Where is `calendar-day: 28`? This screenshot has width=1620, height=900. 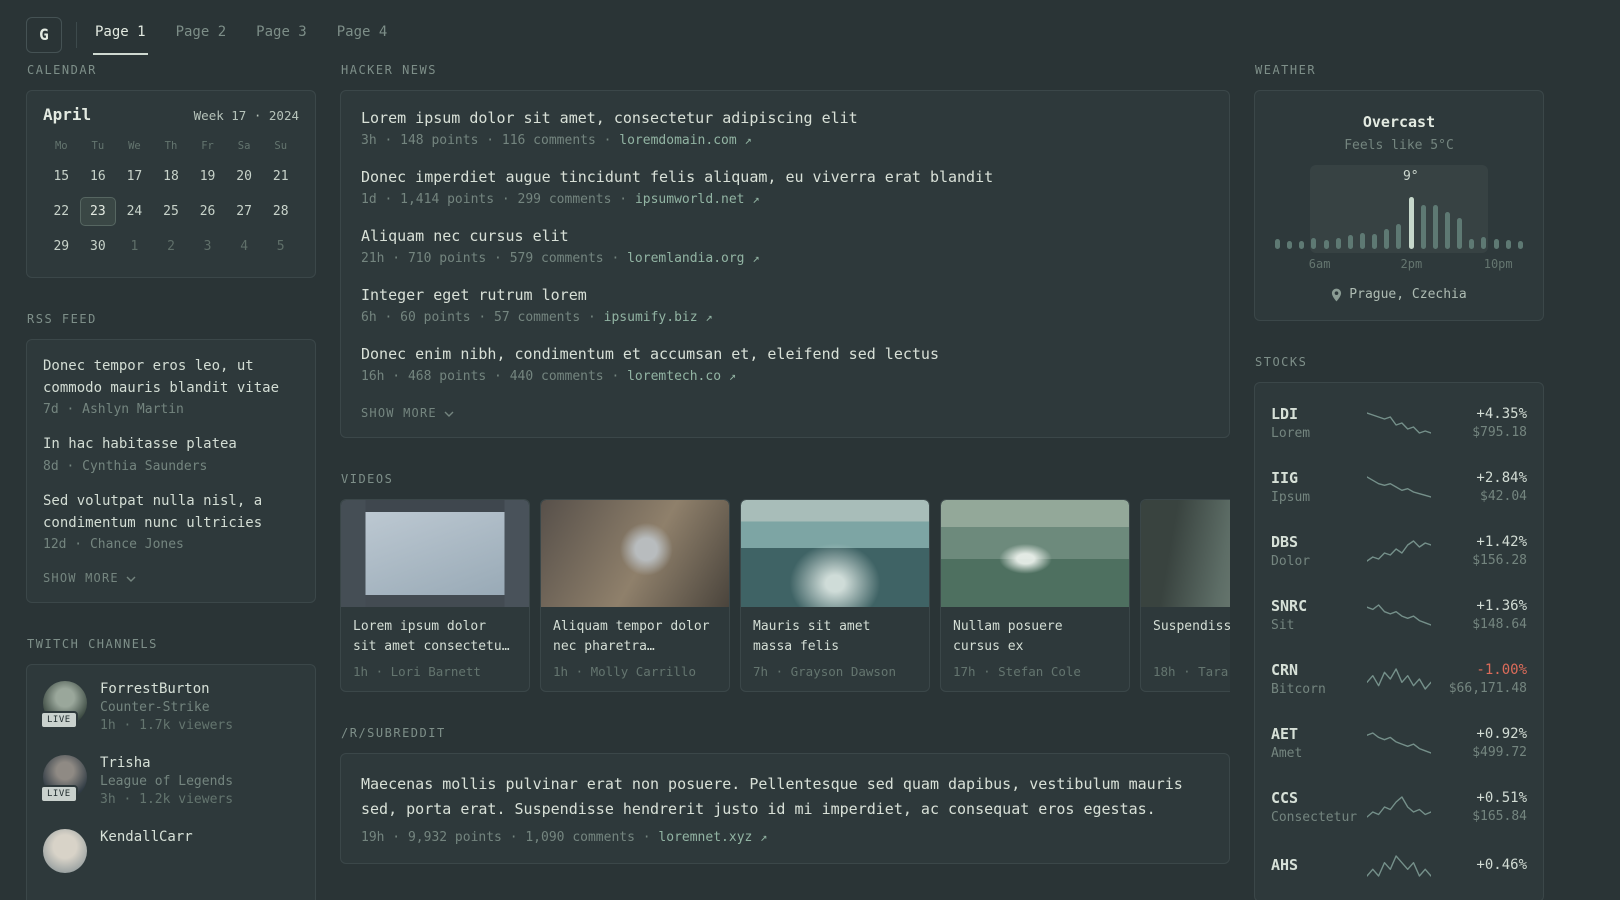
calendar-day: 28 is located at coordinates (280, 211).